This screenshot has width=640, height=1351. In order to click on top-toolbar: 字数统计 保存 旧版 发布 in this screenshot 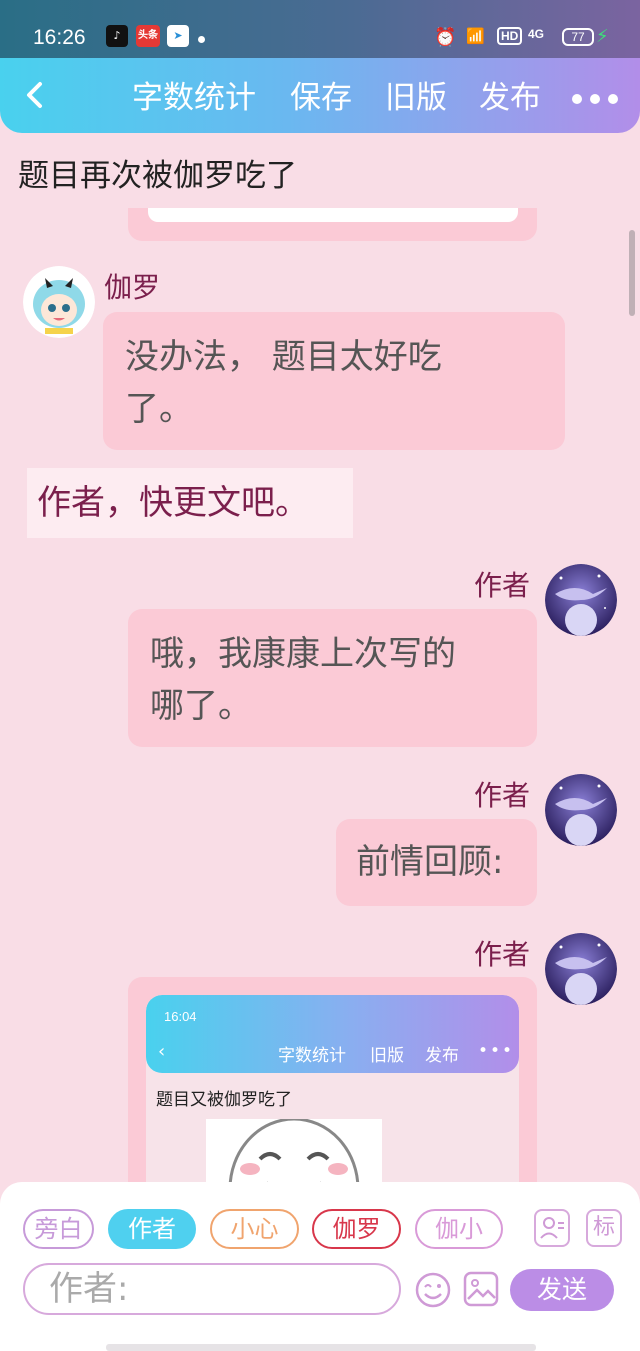, I will do `click(320, 95)`.